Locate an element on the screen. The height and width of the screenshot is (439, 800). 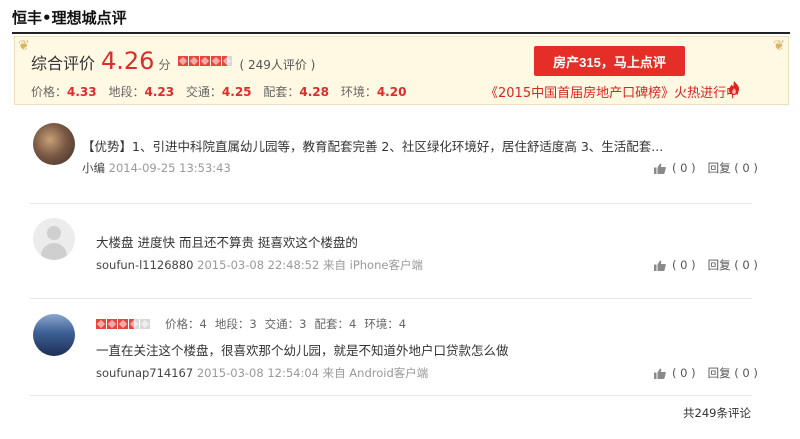
rating-location: 地段：3 is located at coordinates (235, 324).